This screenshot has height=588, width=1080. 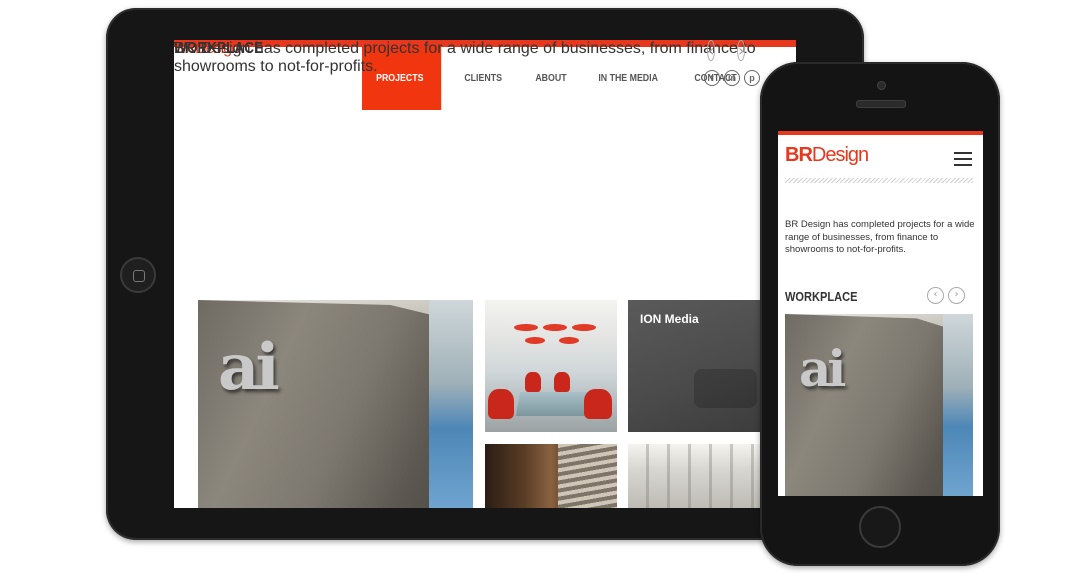 What do you see at coordinates (138, 275) in the screenshot?
I see `tablet-home-button` at bounding box center [138, 275].